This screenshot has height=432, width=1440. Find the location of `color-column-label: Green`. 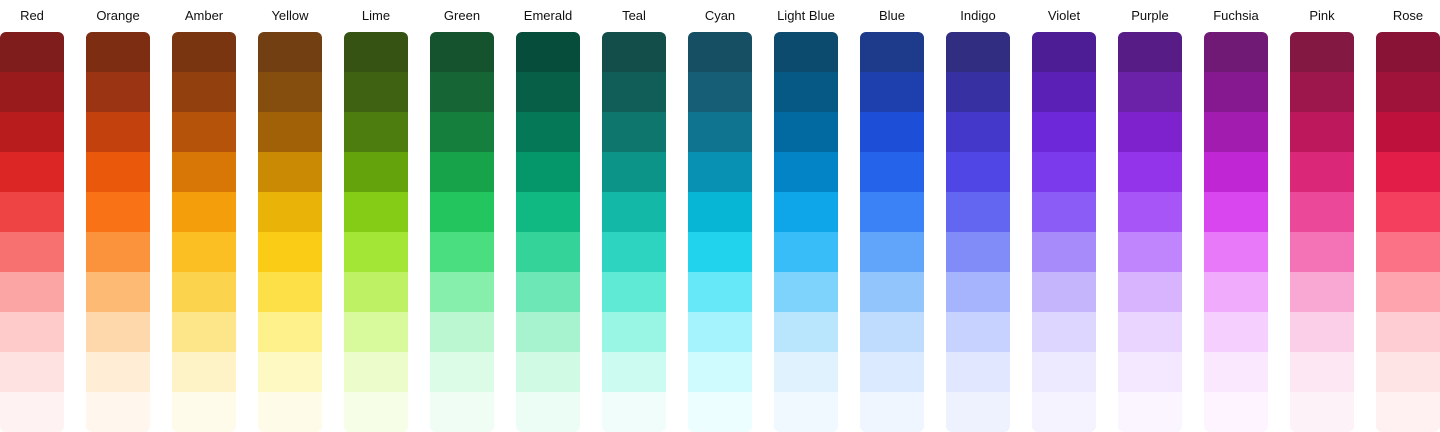

color-column-label: Green is located at coordinates (462, 15).